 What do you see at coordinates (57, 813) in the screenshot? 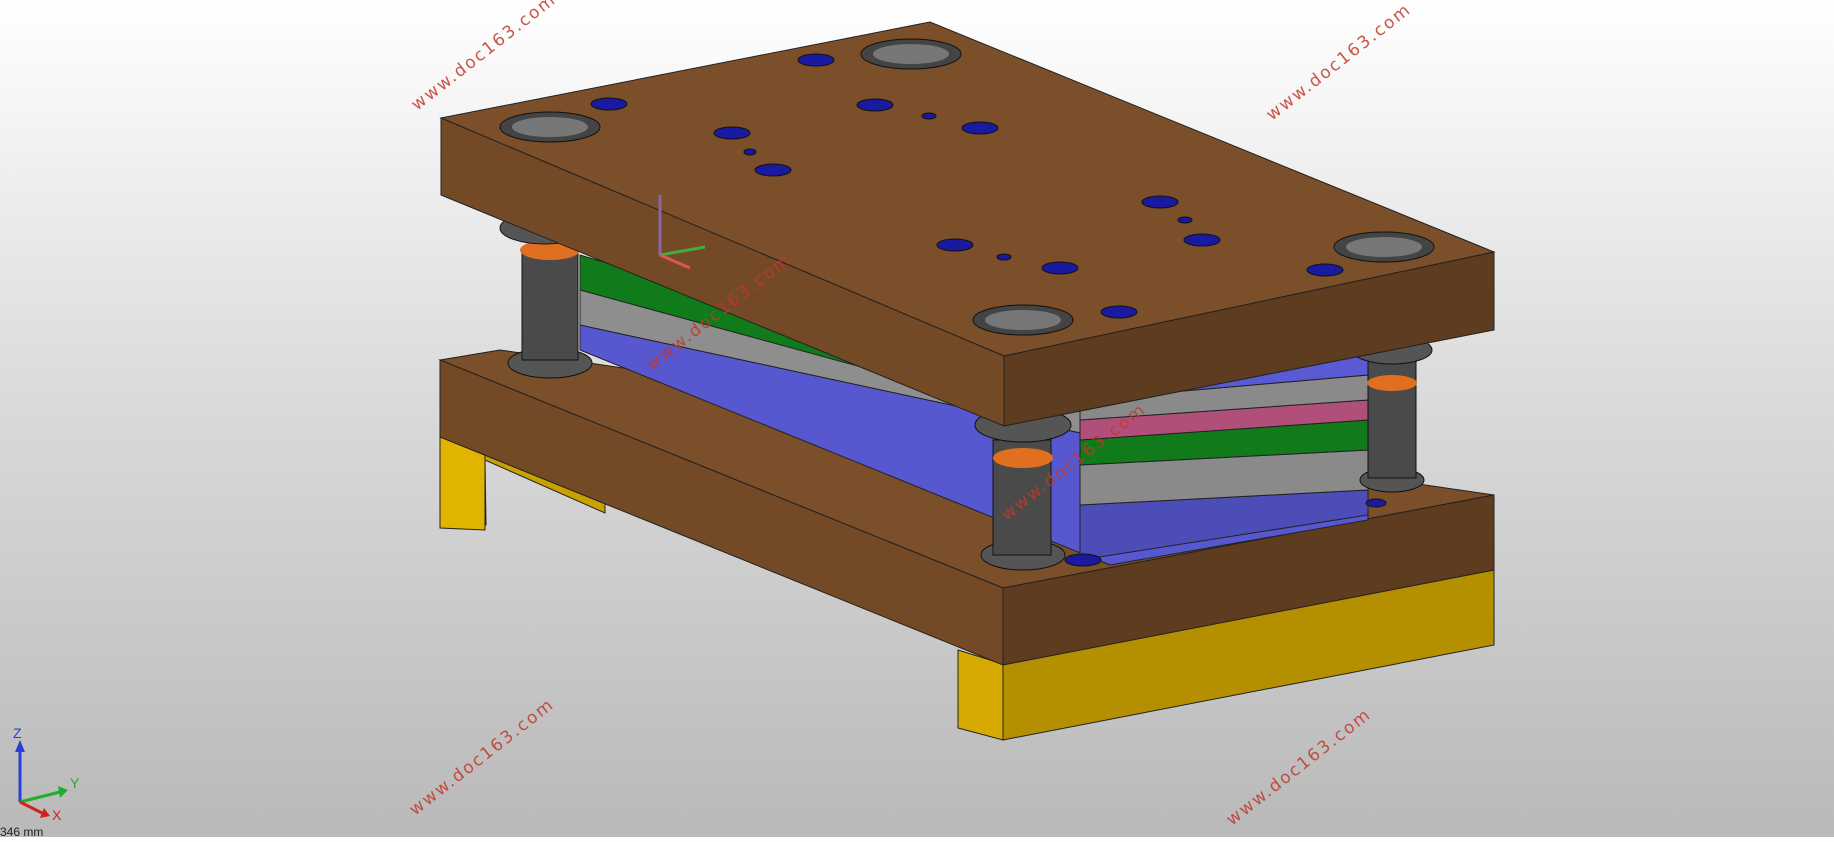
I see `x-axis-label: X` at bounding box center [57, 813].